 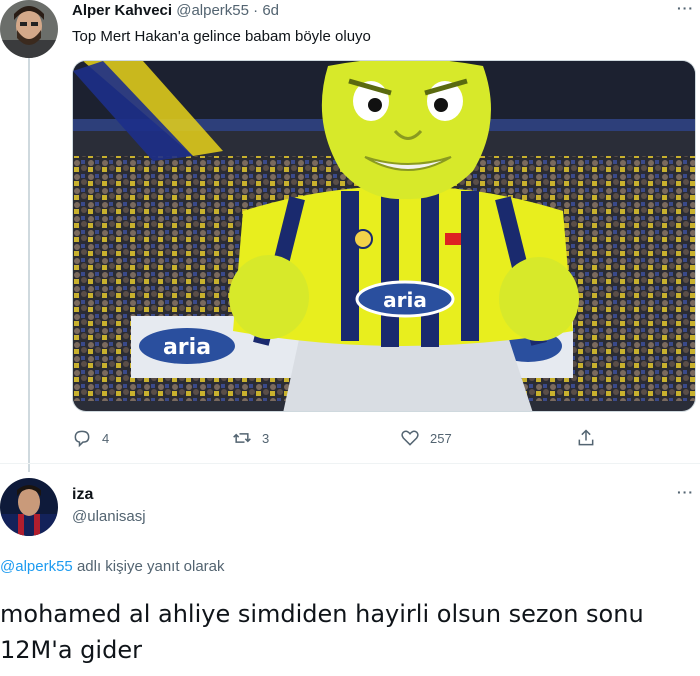 I want to click on user-handle: @alperk55, so click(x=212, y=10).